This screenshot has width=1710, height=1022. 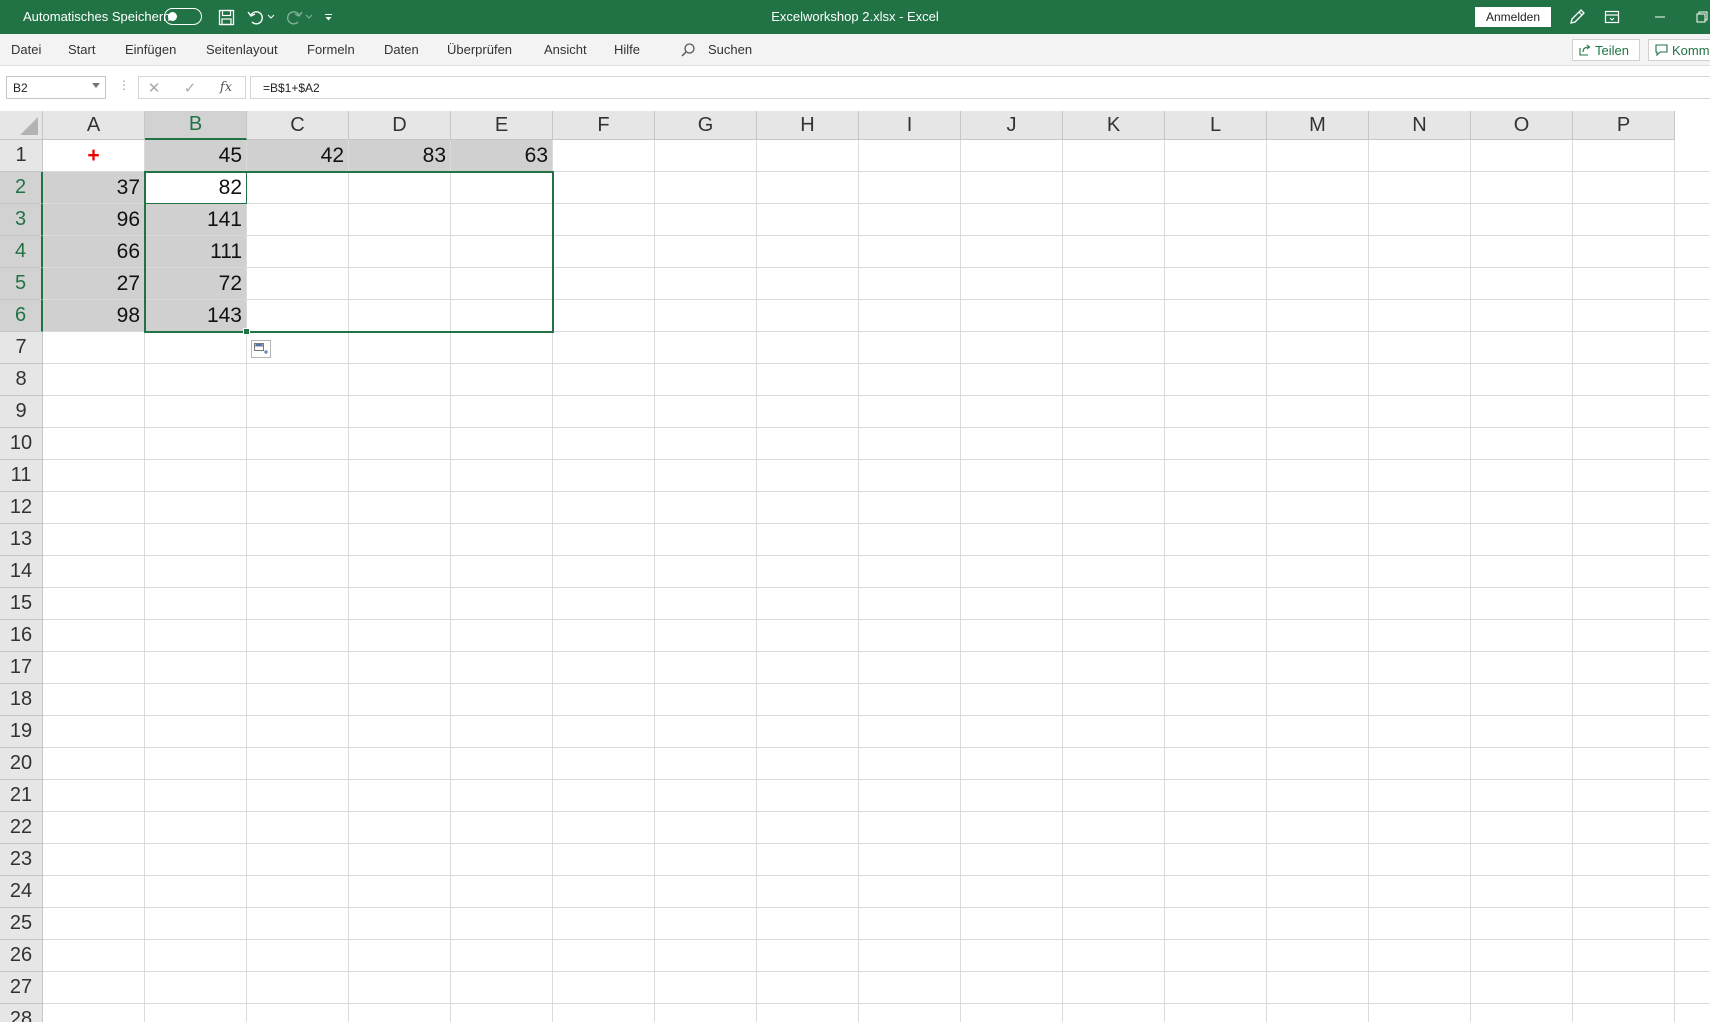 What do you see at coordinates (1012, 188) in the screenshot?
I see `cell-j2` at bounding box center [1012, 188].